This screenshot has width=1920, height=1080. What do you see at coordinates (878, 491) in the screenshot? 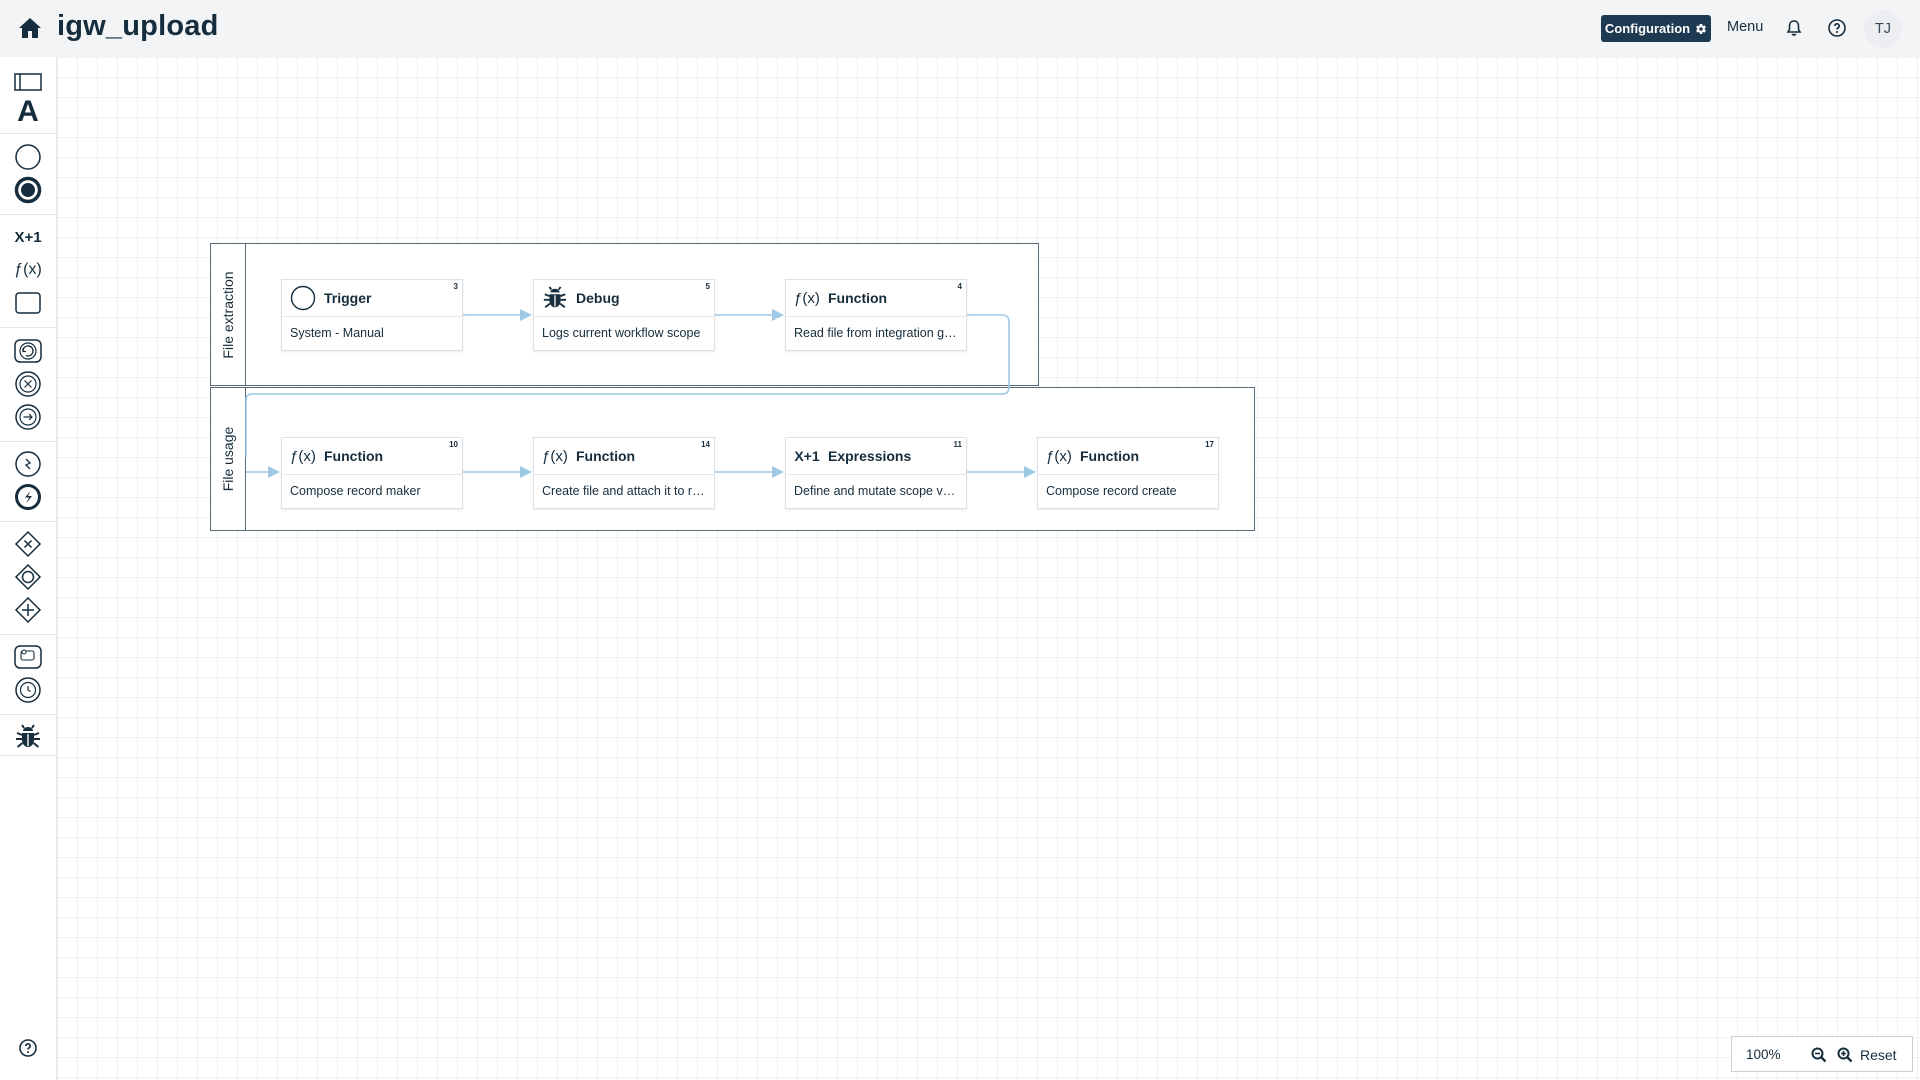
I see `node-description: Define and mutate scope variables` at bounding box center [878, 491].